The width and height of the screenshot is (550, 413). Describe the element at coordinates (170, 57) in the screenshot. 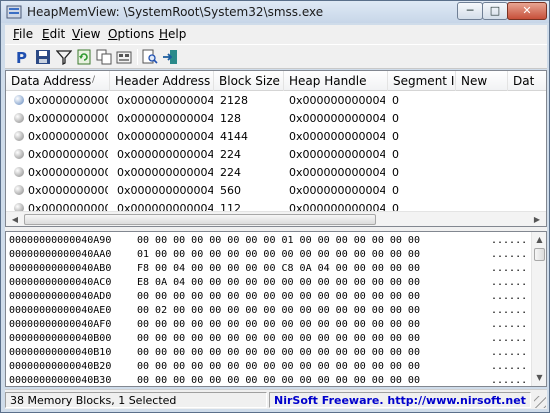

I see `exit-icon` at that location.